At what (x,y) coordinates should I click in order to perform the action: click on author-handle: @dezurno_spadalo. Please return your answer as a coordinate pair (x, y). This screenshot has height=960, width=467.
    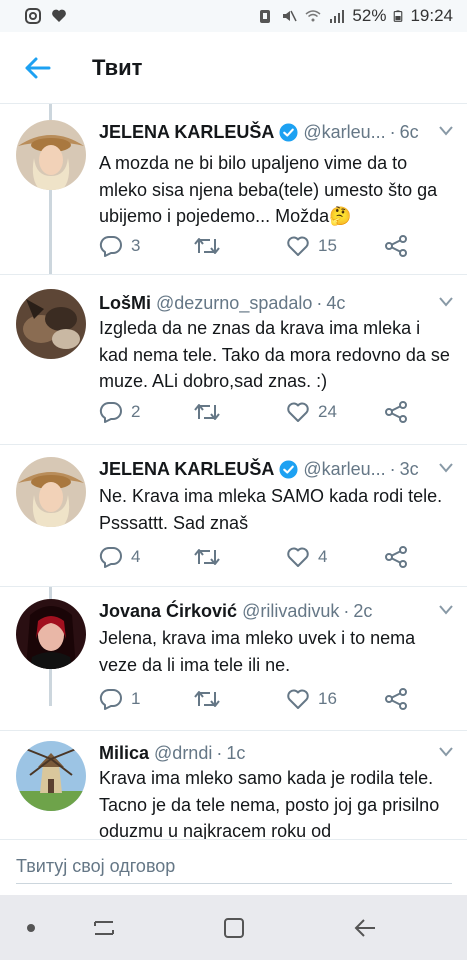
    Looking at the image, I should click on (234, 303).